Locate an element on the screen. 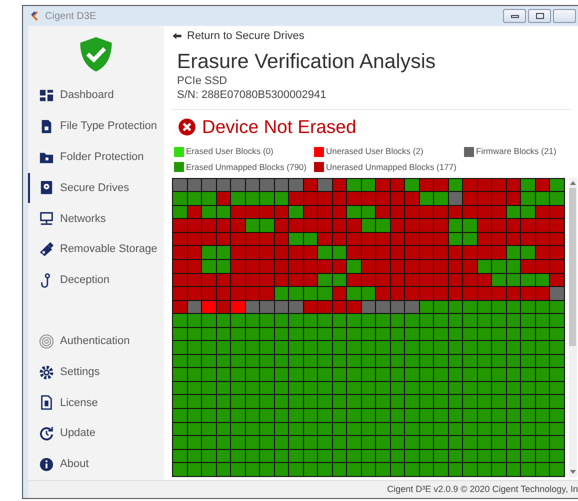 This screenshot has height=501, width=578. shield-check-icon is located at coordinates (96, 54).